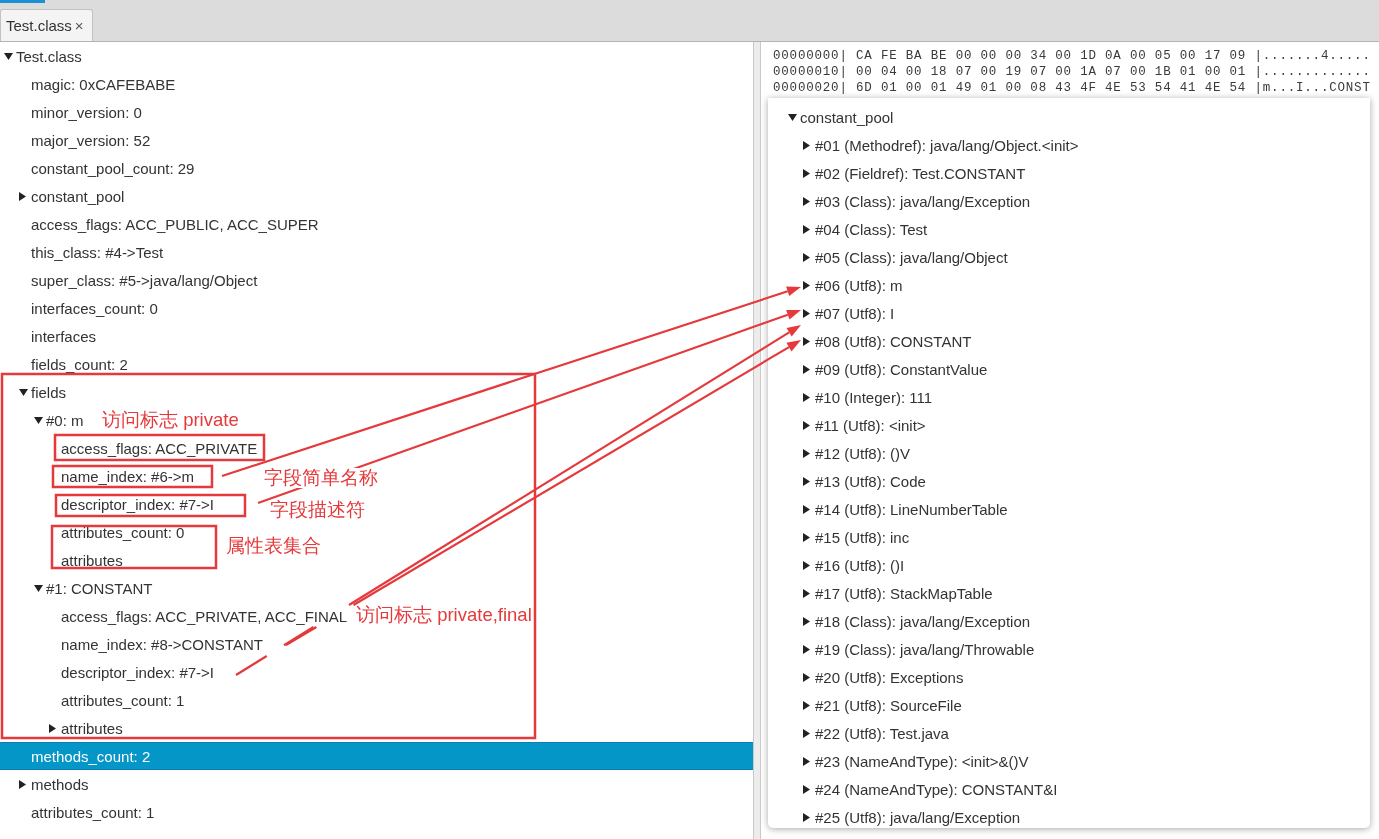  I want to click on annotation-label: 访问标志 private, so click(170, 420).